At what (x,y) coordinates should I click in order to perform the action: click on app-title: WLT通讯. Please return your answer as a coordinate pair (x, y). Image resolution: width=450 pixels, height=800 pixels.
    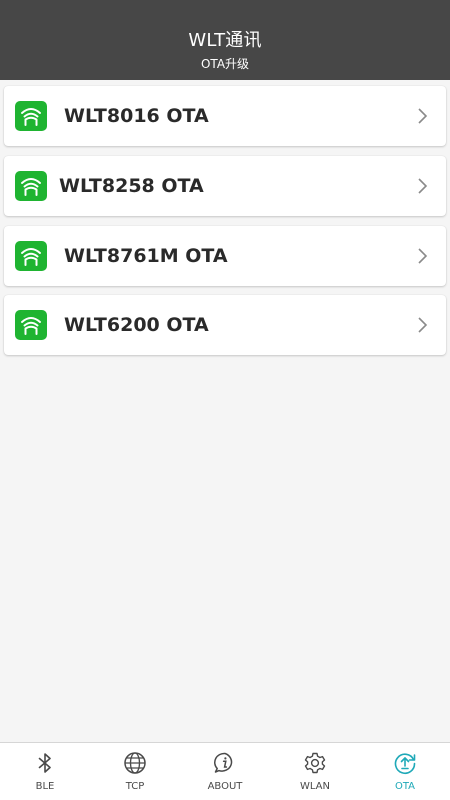
    Looking at the image, I should click on (225, 40).